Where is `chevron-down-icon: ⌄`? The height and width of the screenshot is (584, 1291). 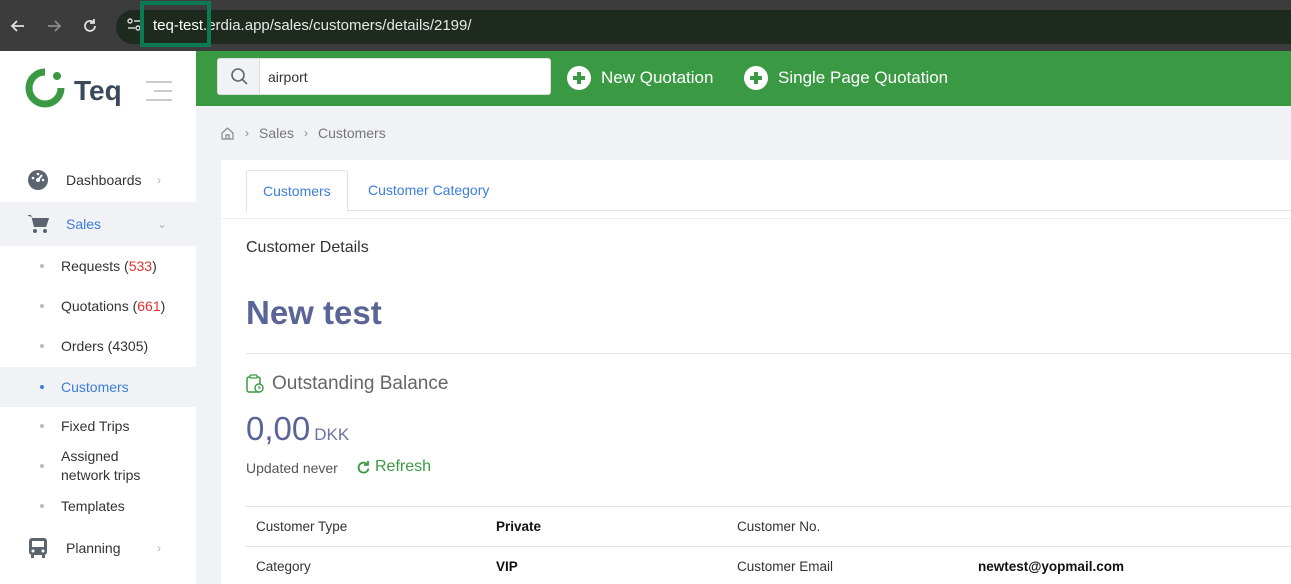 chevron-down-icon: ⌄ is located at coordinates (162, 224).